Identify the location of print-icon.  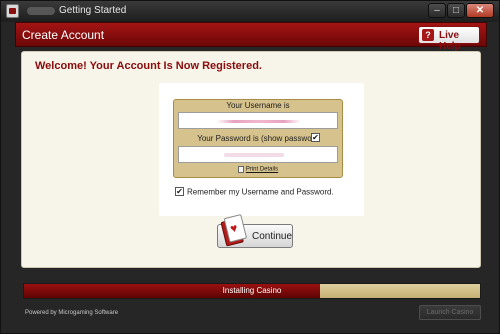
(240, 169).